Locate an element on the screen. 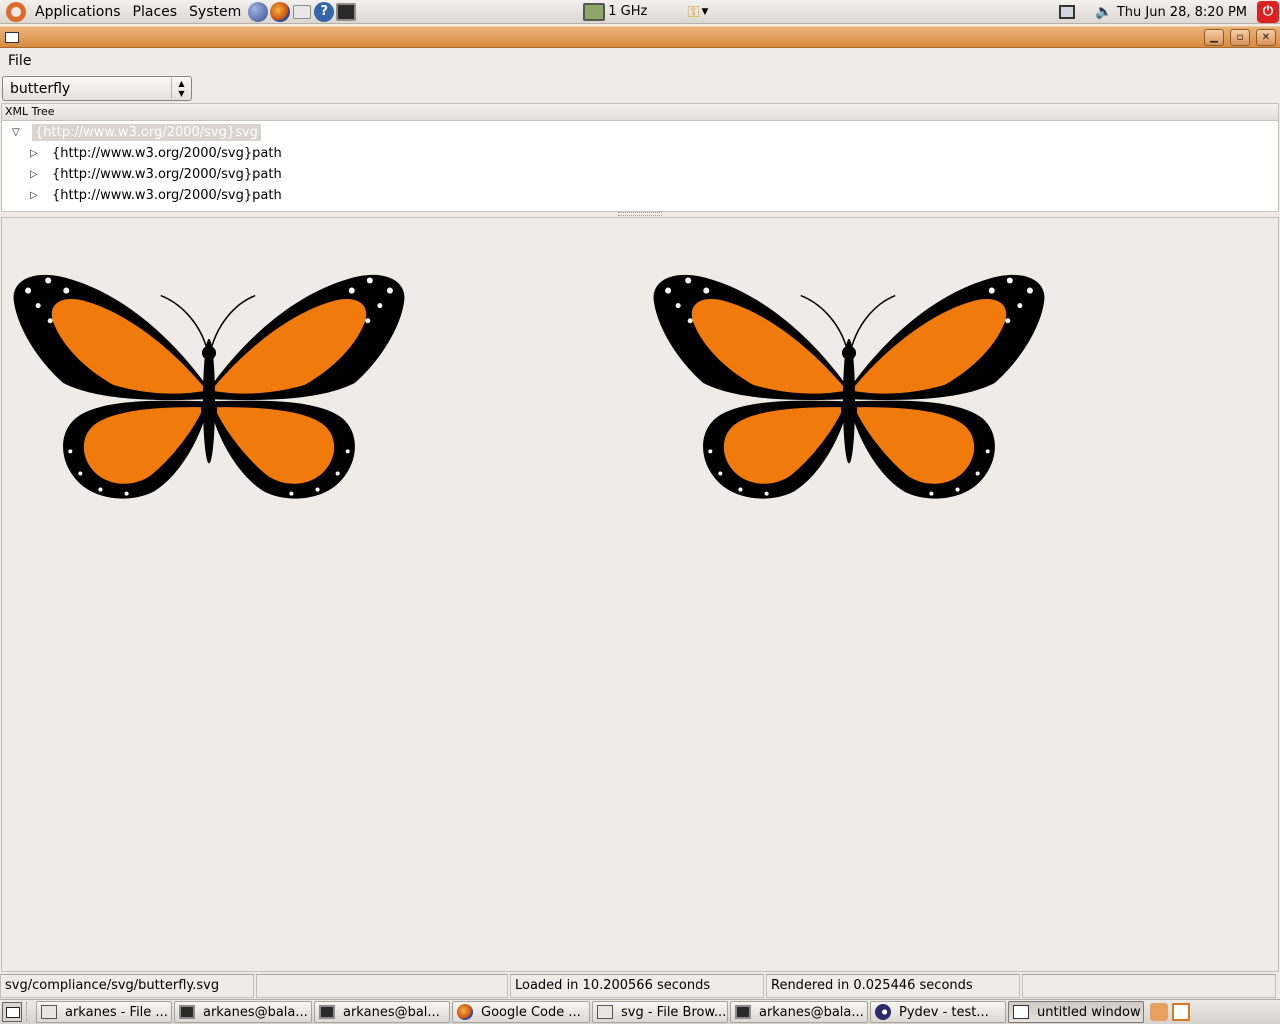  keyring-icon: ⚿ is located at coordinates (693, 12).